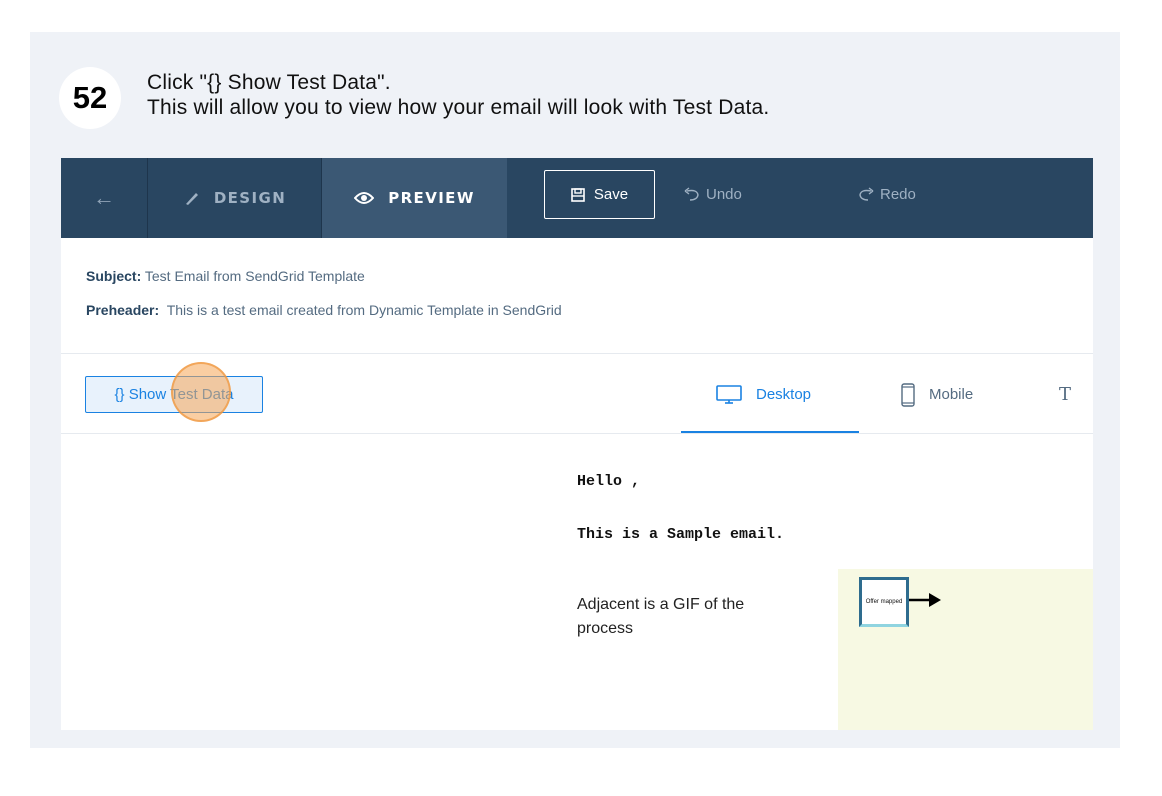 This screenshot has width=1162, height=796. I want to click on tab-design-label: DESIGN, so click(250, 198).